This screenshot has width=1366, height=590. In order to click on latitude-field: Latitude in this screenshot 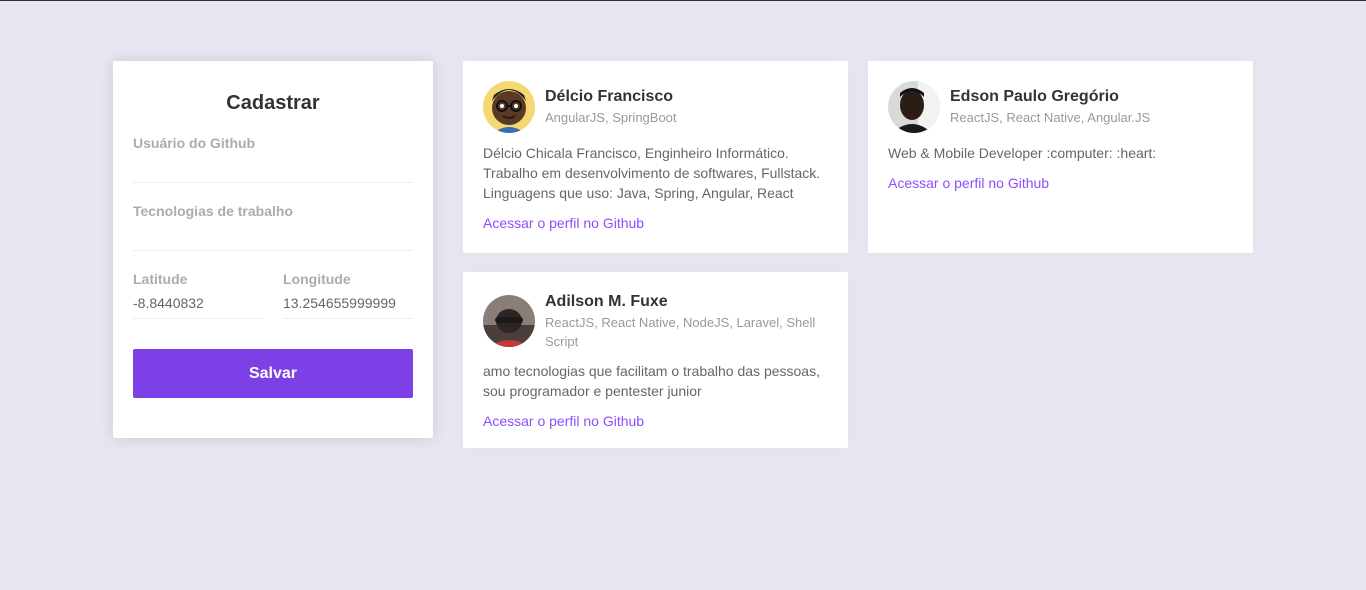, I will do `click(198, 295)`.